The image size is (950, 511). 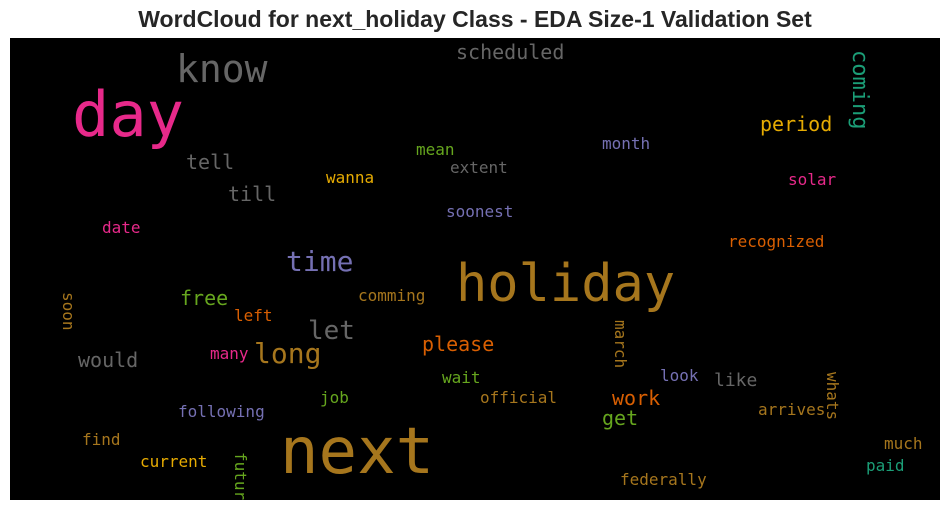 I want to click on word-soonest: soonest, so click(x=480, y=211).